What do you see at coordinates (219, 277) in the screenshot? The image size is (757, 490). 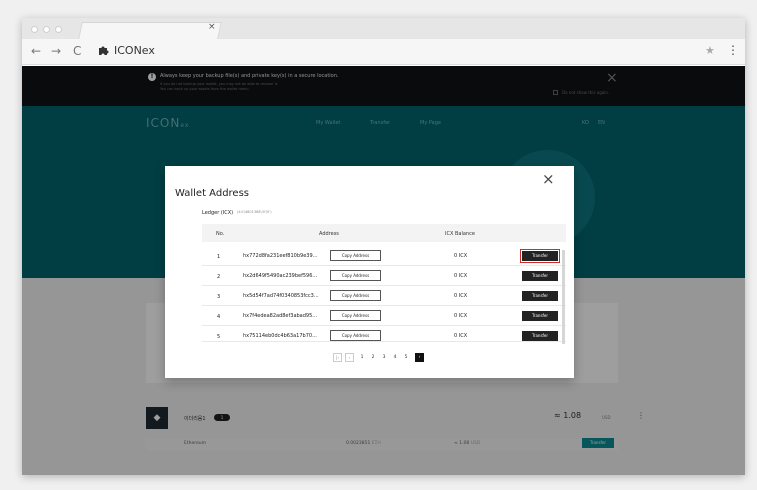 I see `row-number: 2` at bounding box center [219, 277].